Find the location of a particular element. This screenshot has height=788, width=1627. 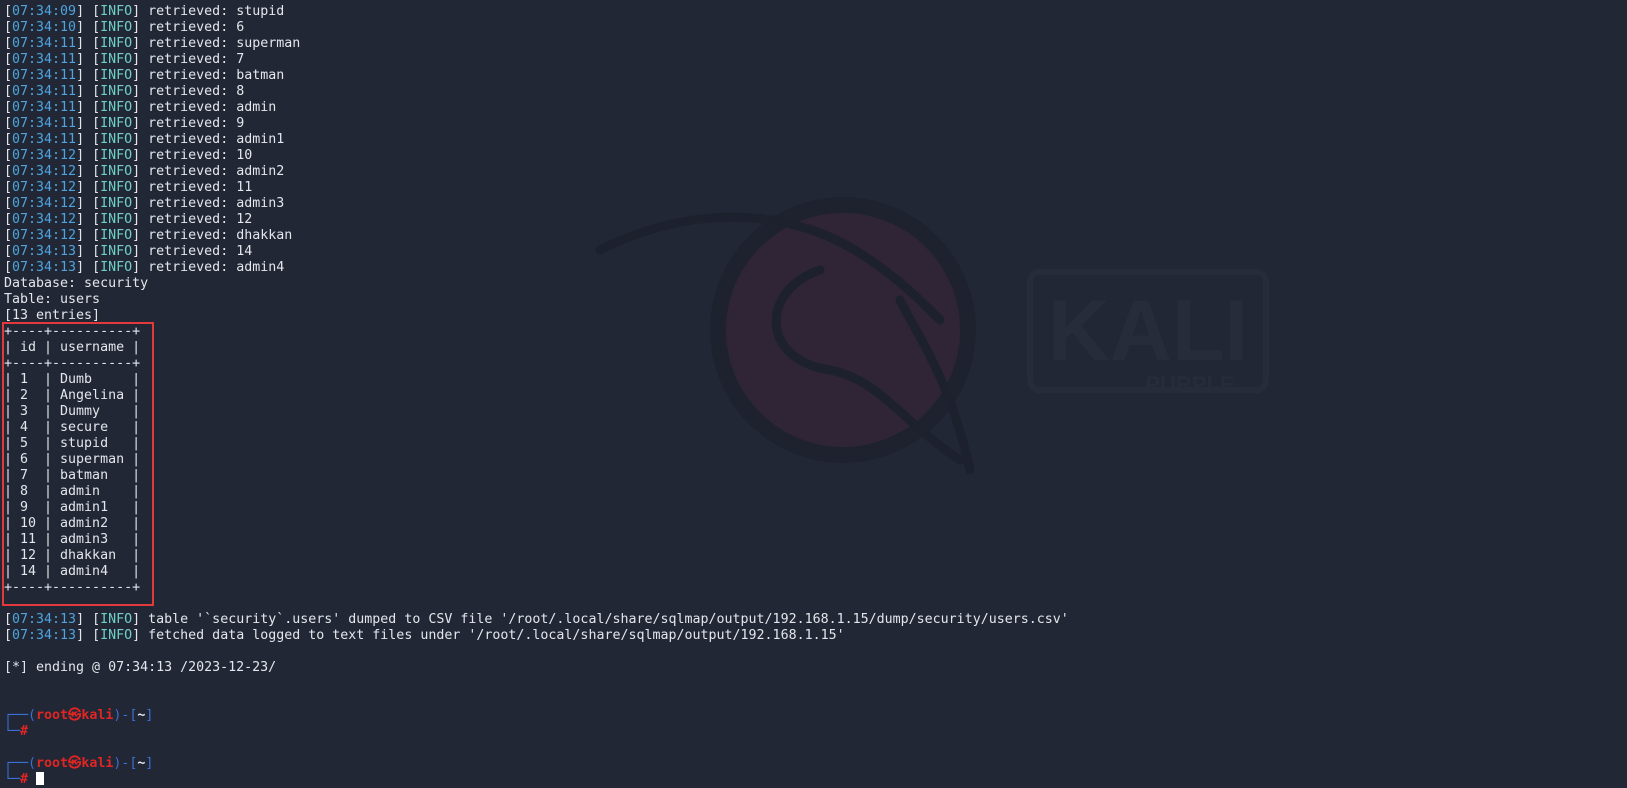

table-row: | 7 | batman | is located at coordinates (72, 475).